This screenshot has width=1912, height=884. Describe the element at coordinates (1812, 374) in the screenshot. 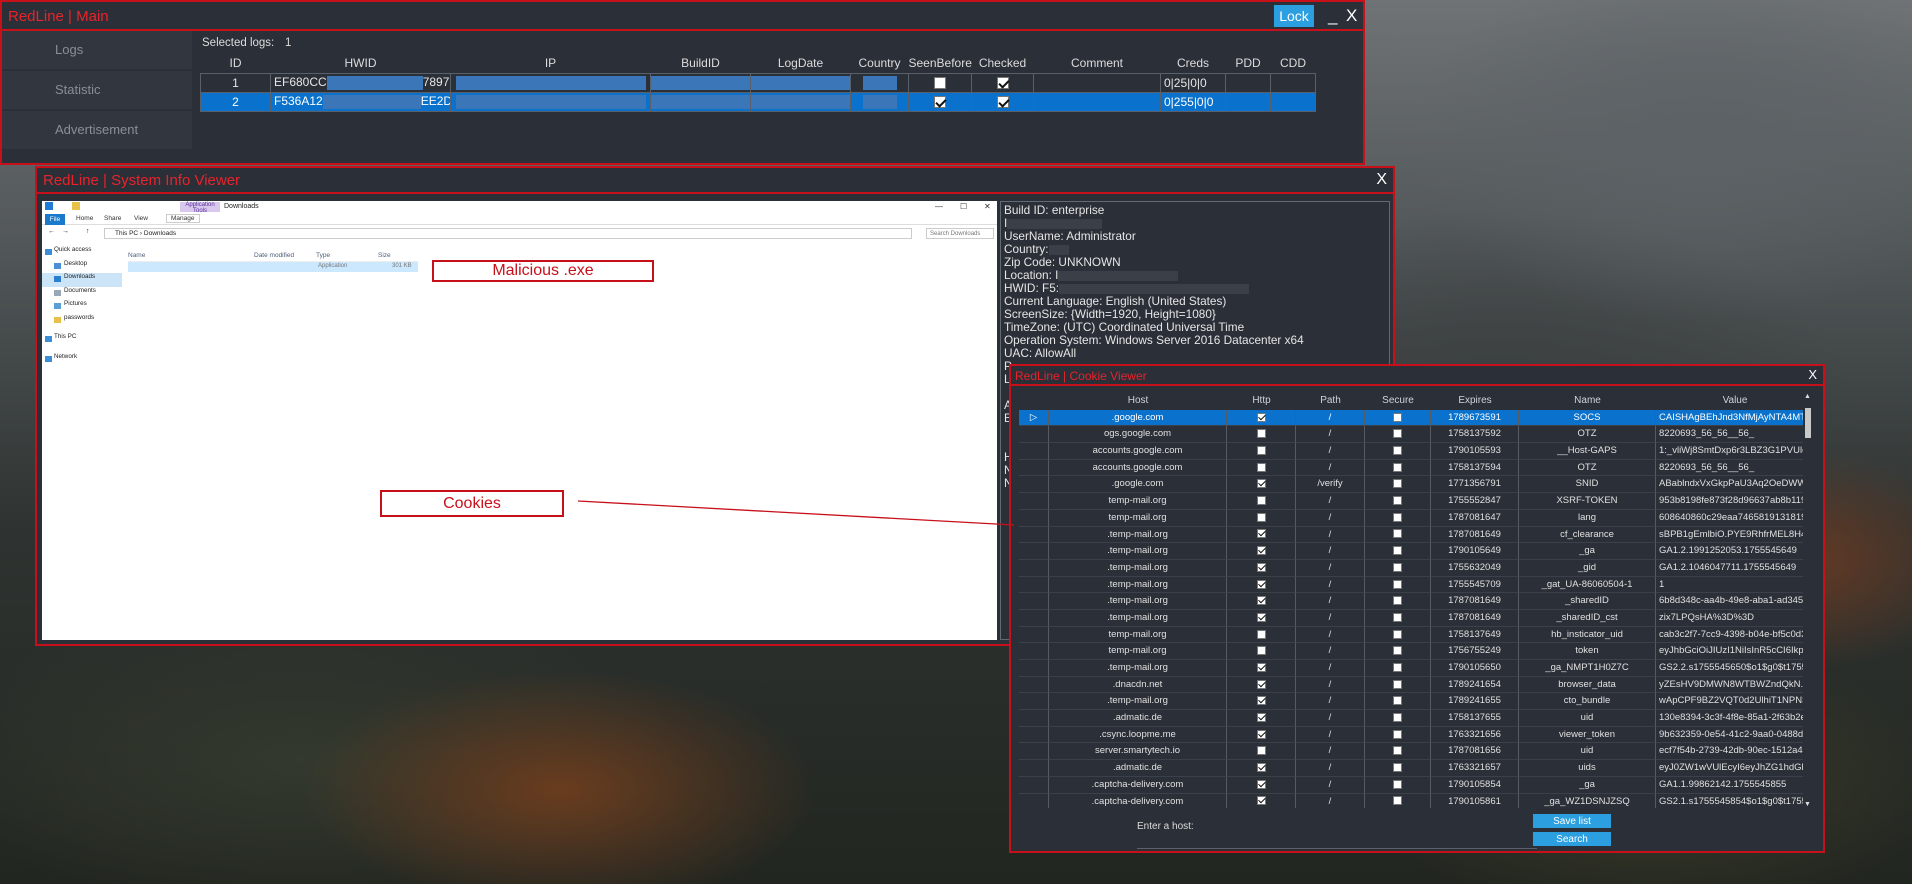

I see `cookie-close-button: X` at that location.